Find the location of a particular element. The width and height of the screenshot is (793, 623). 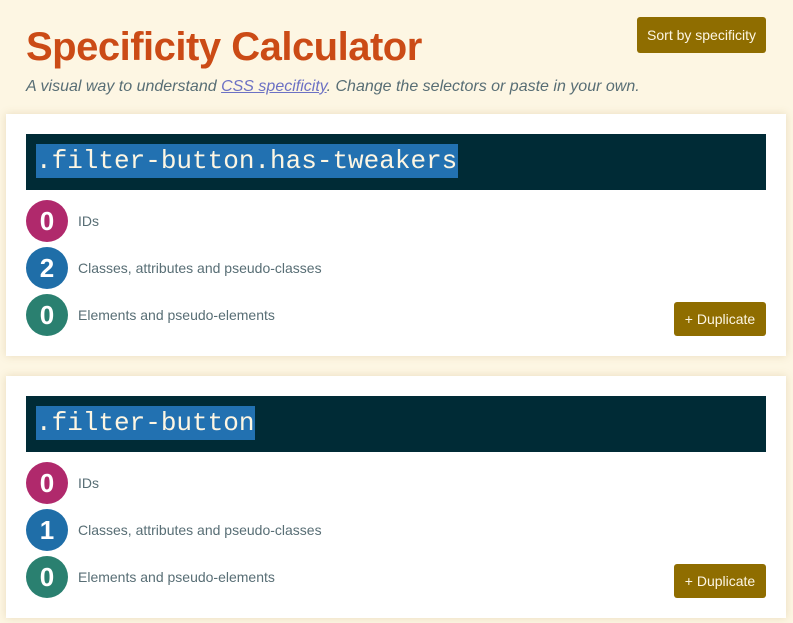

selector-input: .filter-button is located at coordinates (396, 424).